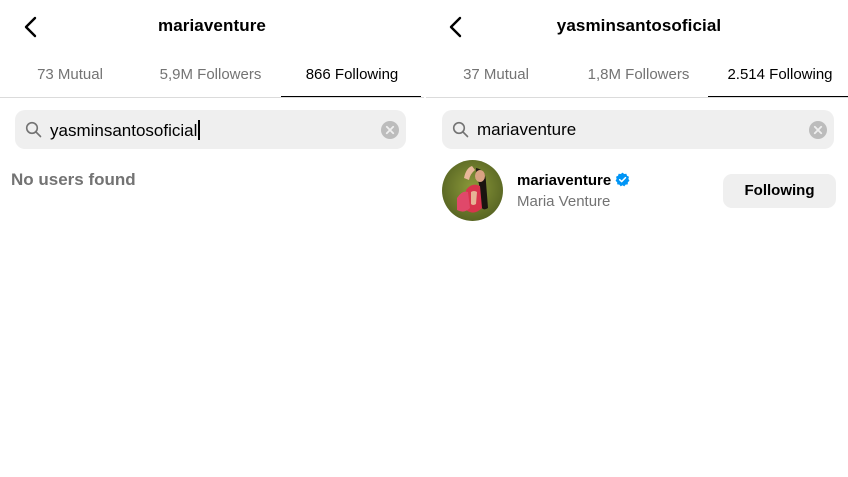  Describe the element at coordinates (496, 77) in the screenshot. I see `tab-mutual: 37 Mutual` at that location.